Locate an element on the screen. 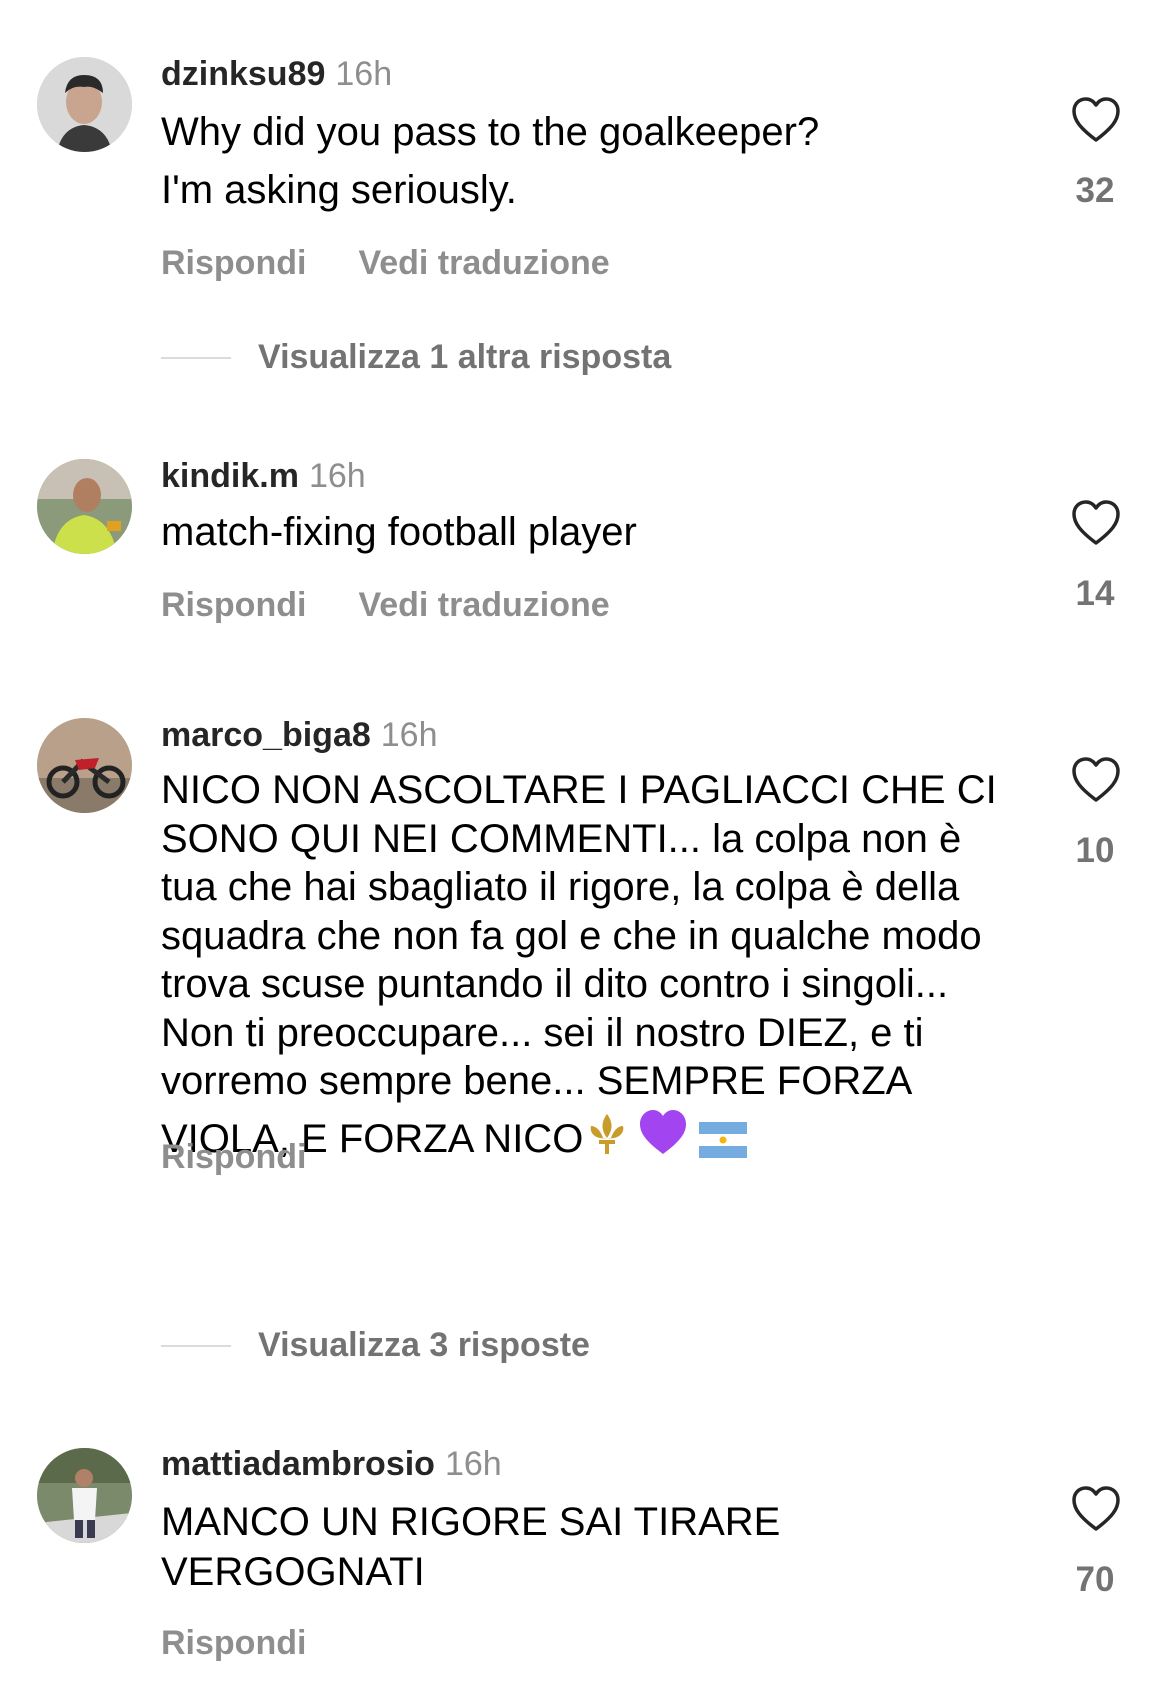 The image size is (1170, 1696). comment-header: mattiadambrosio 16h is located at coordinates (331, 1464).